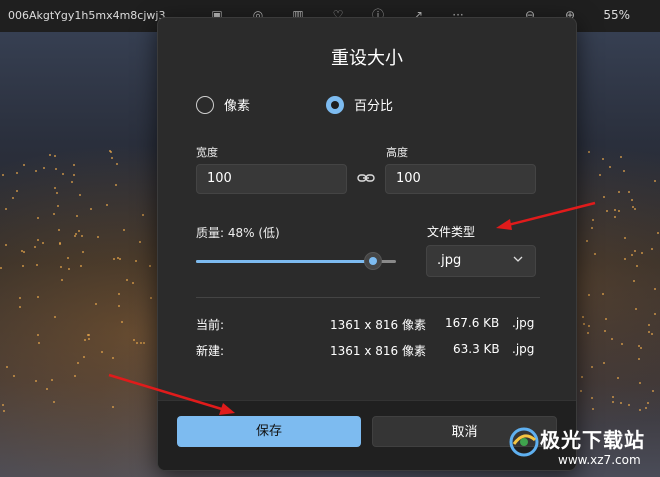 Image resolution: width=660 pixels, height=477 pixels. I want to click on current-dims: 1361 x 816 像素, so click(378, 325).